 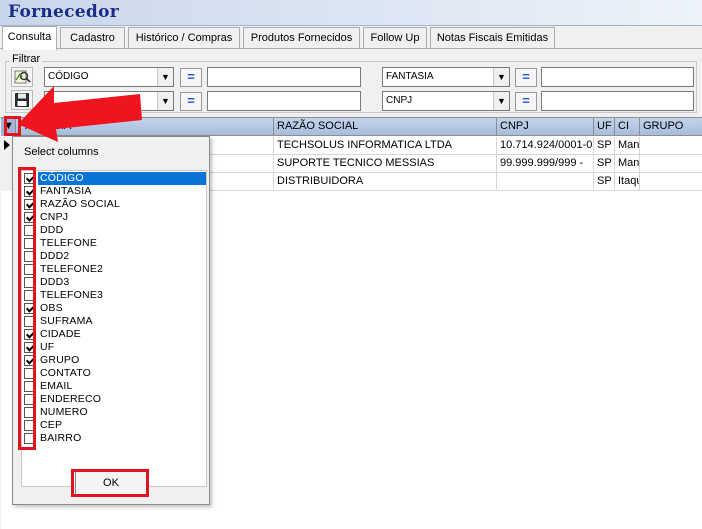 I want to click on column-option: BAIRRO, so click(x=114, y=438).